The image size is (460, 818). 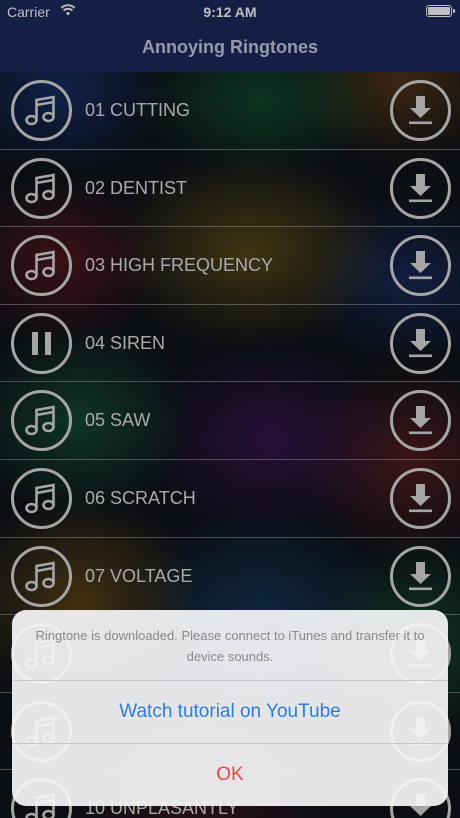 I want to click on watch-tutorial-button: Watch tutorial on YouTube, so click(x=230, y=711).